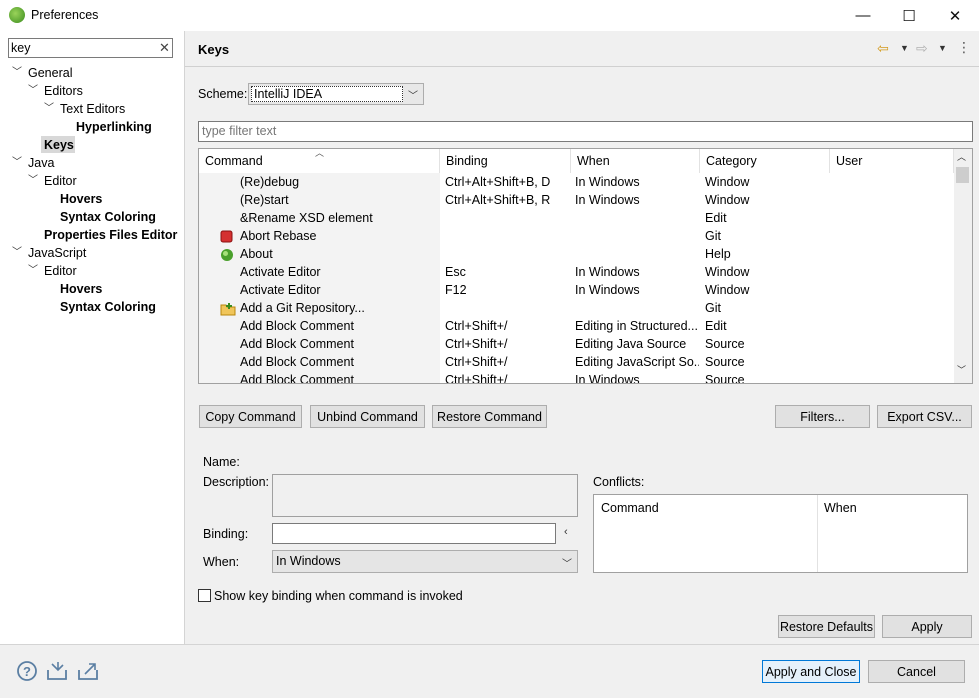  I want to click on column-header-category: Category, so click(765, 161).